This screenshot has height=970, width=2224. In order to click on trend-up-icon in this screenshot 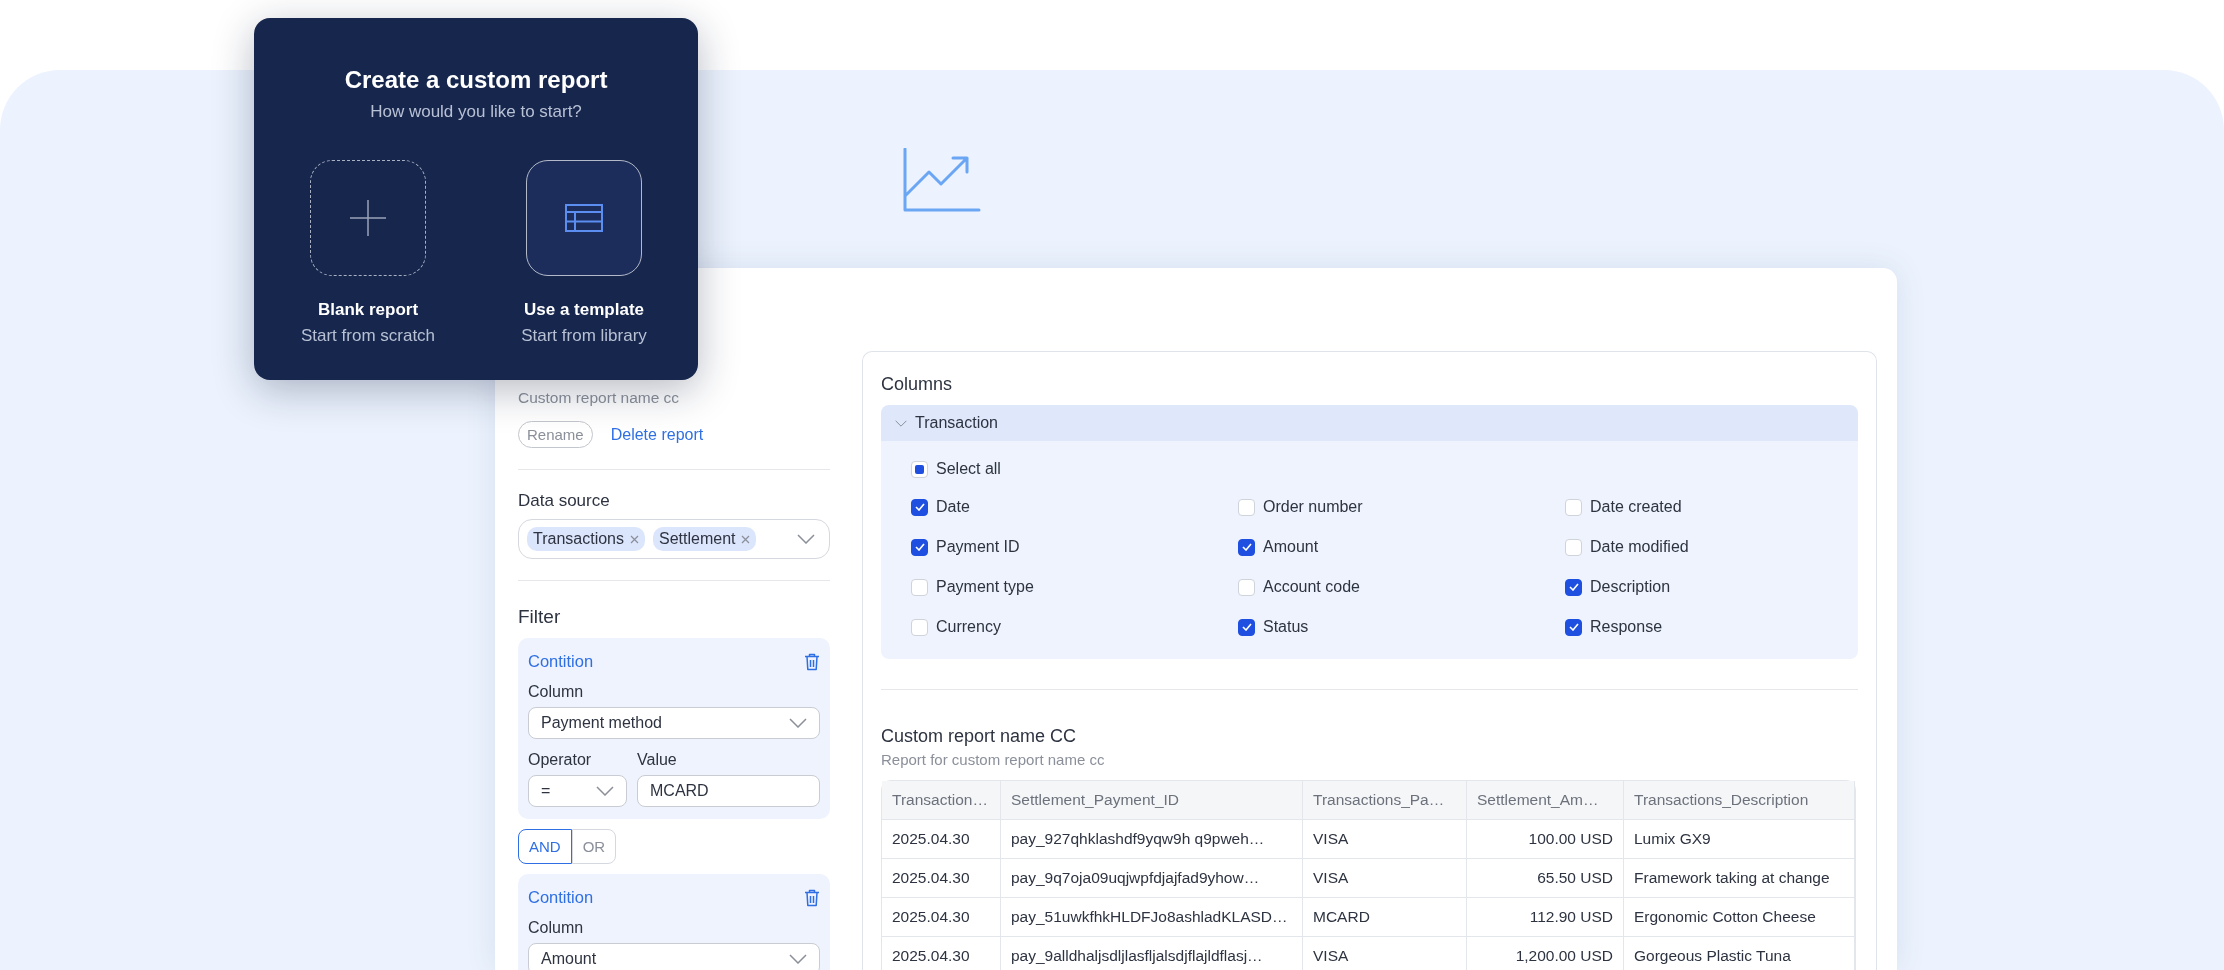, I will do `click(942, 180)`.